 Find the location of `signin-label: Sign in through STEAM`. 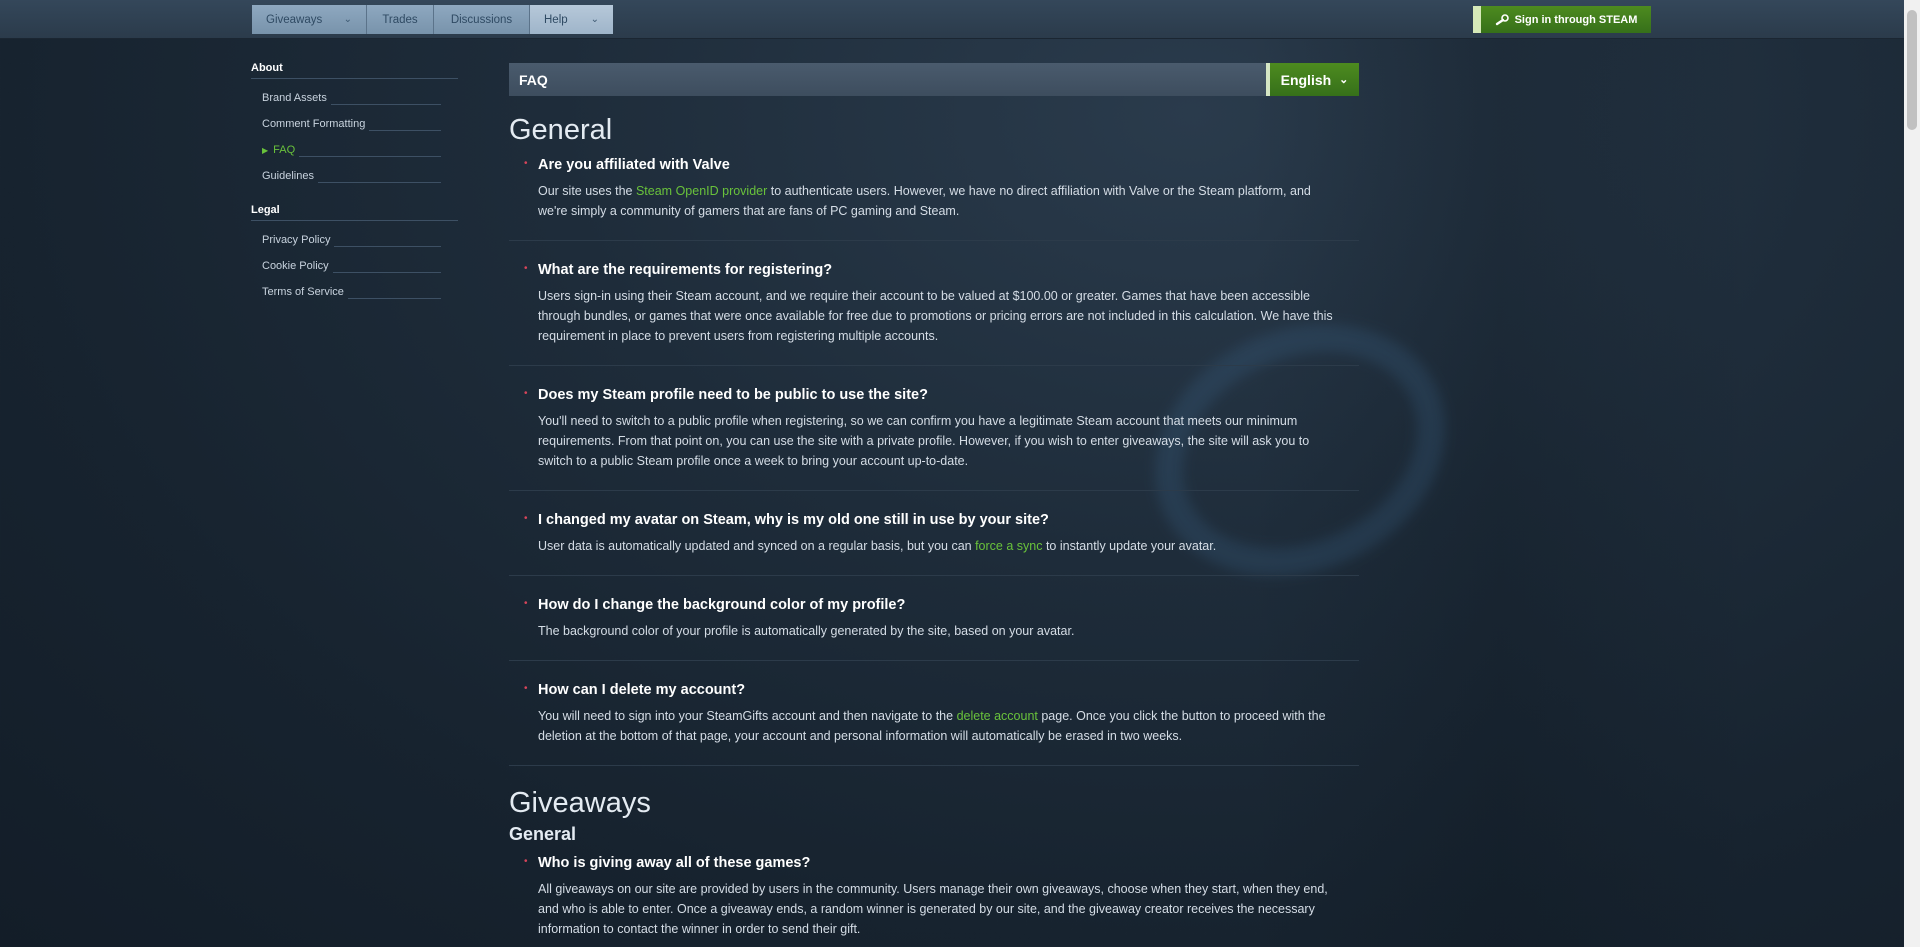

signin-label: Sign in through STEAM is located at coordinates (1576, 19).